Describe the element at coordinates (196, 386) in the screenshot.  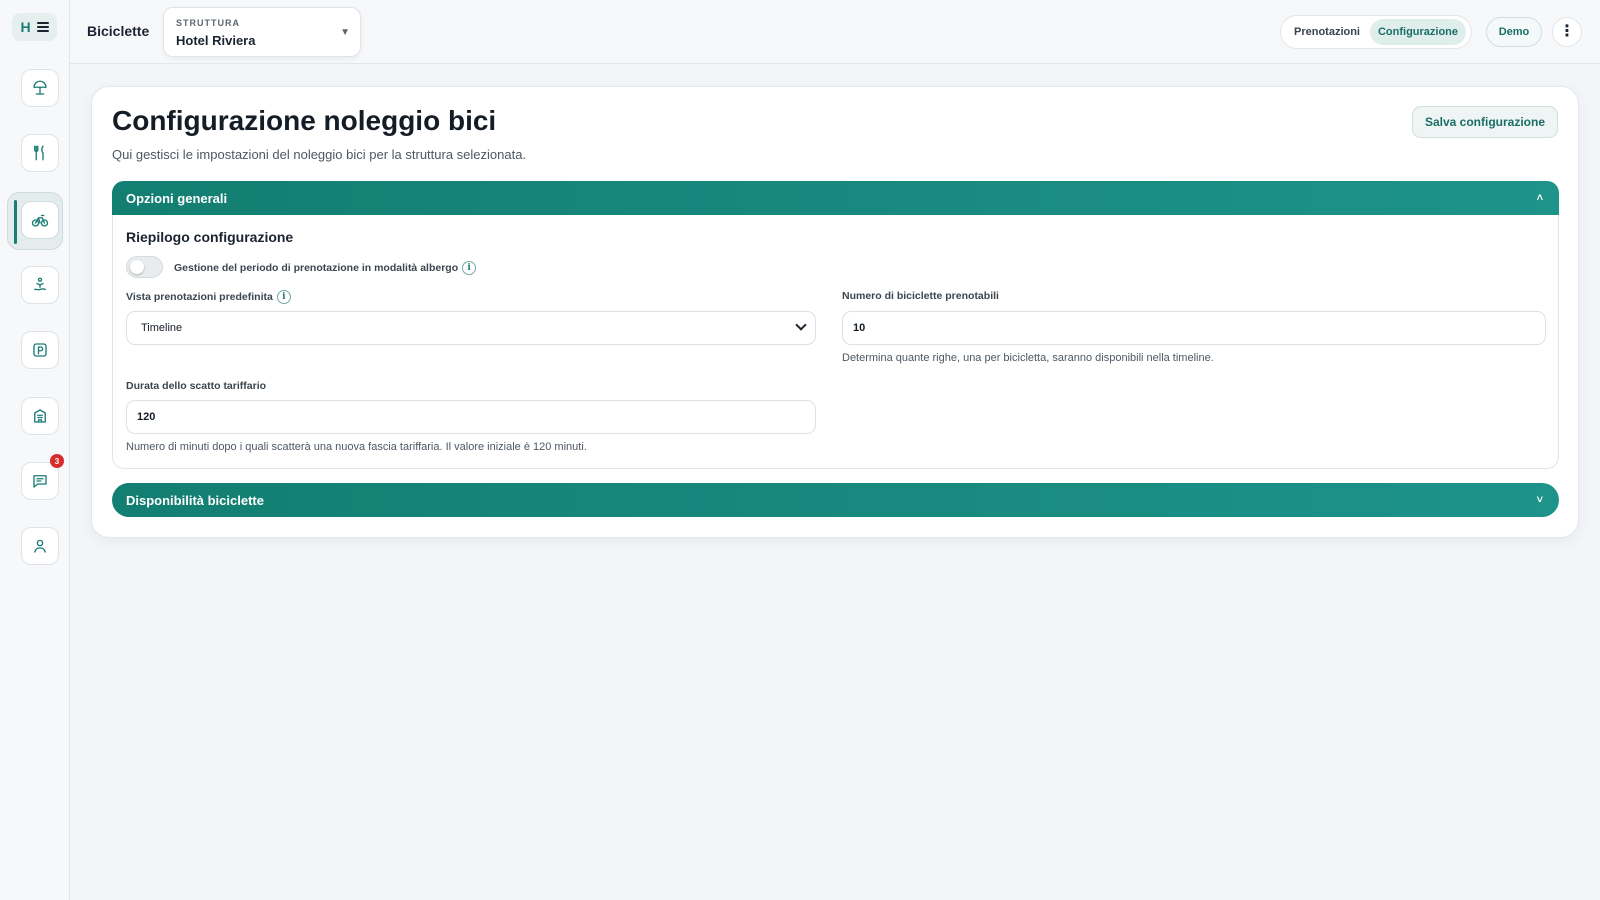
I see `duration-label: Durata dello scatto tariffario` at that location.